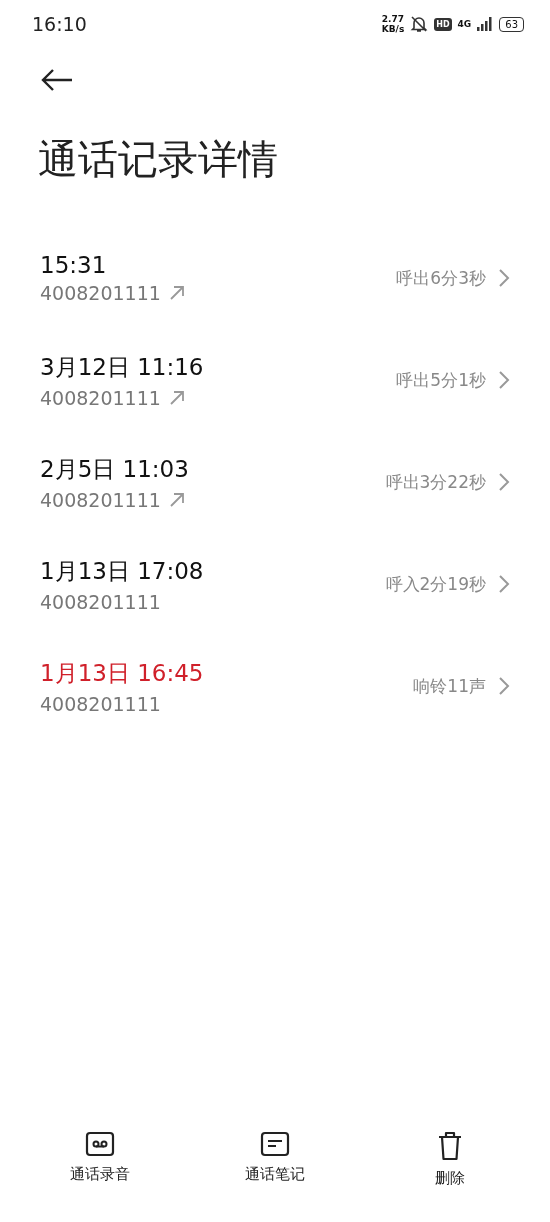  Describe the element at coordinates (57, 80) in the screenshot. I see `back-arrow-icon` at that location.